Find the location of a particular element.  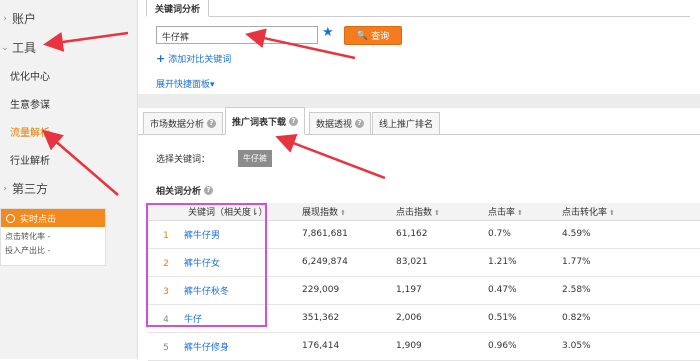

col-ctr-label: 点击率 is located at coordinates (502, 212).